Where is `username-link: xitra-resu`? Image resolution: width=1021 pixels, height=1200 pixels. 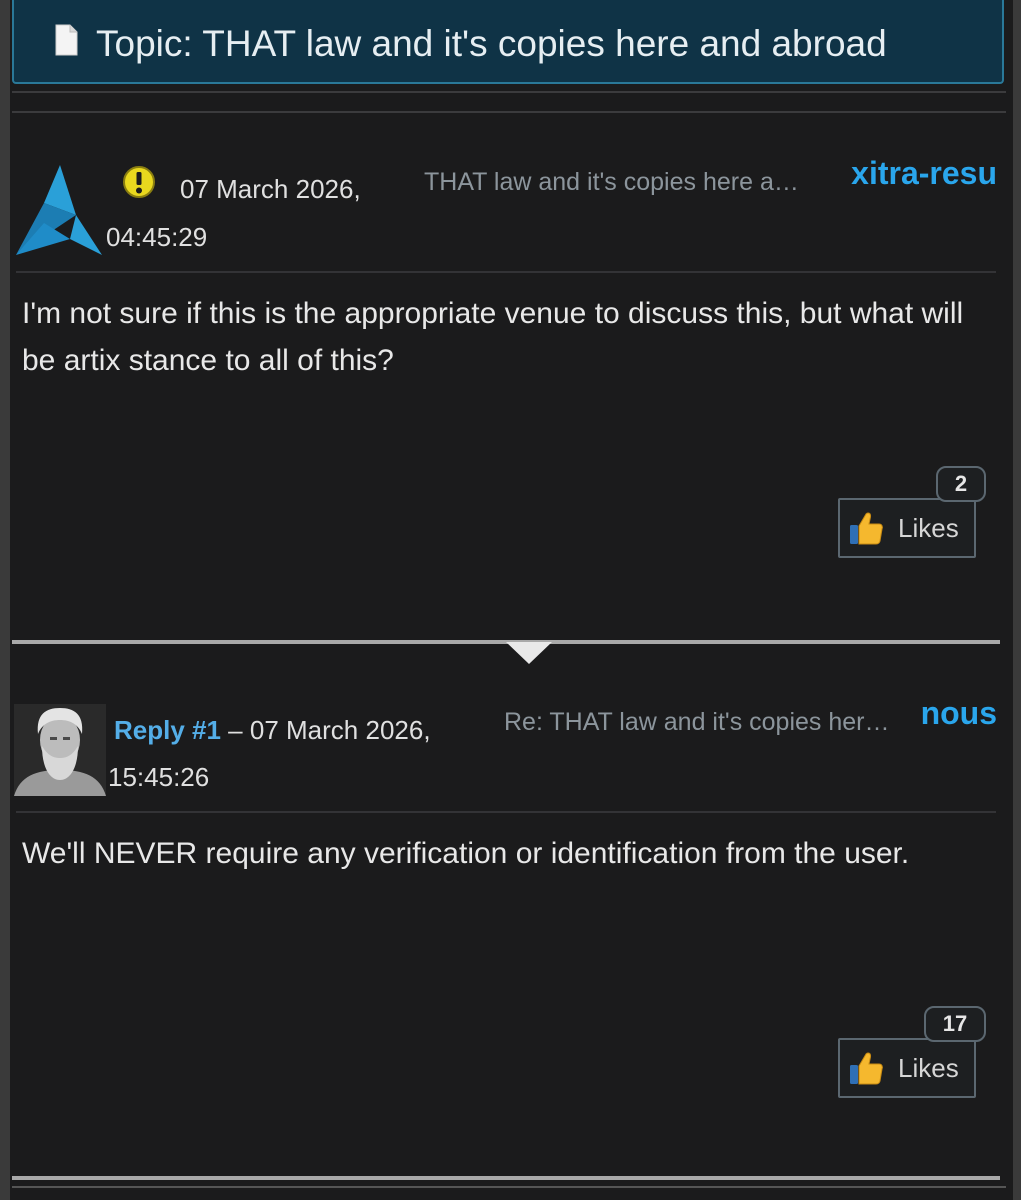 username-link: xitra-resu is located at coordinates (924, 173).